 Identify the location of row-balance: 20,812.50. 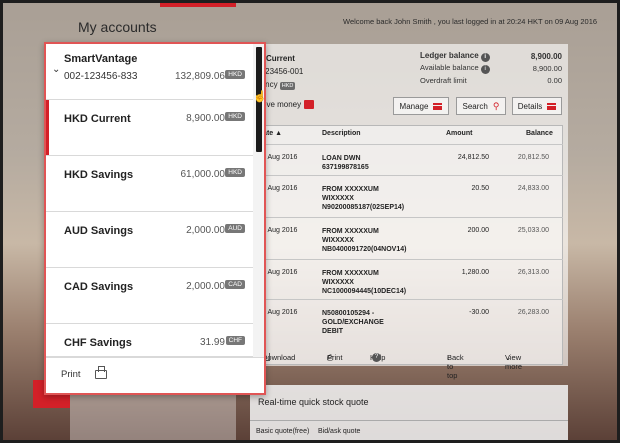
(533, 157).